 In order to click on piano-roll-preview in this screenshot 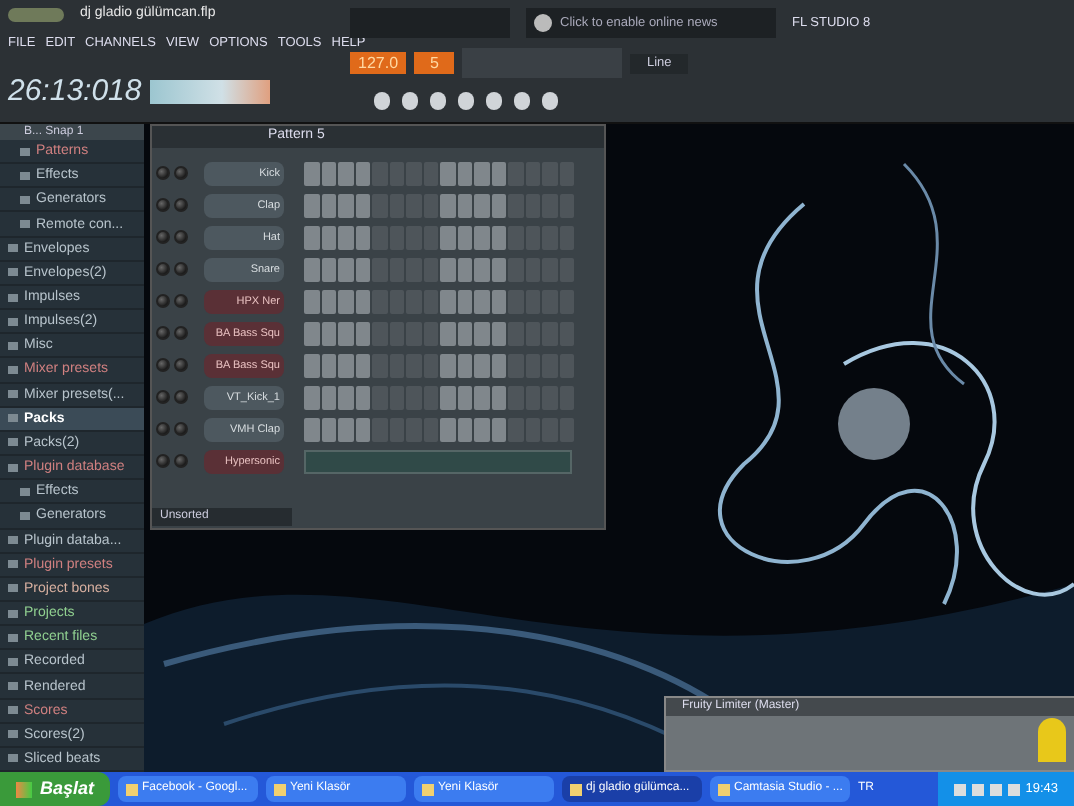, I will do `click(438, 461)`.